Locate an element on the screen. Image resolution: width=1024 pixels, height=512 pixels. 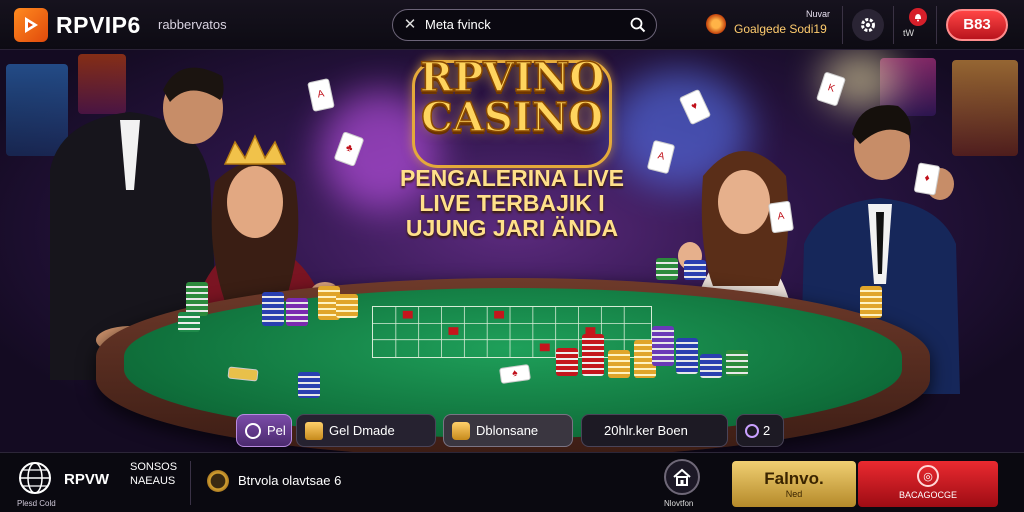
search-input: Meta fvinck is located at coordinates (458, 24).